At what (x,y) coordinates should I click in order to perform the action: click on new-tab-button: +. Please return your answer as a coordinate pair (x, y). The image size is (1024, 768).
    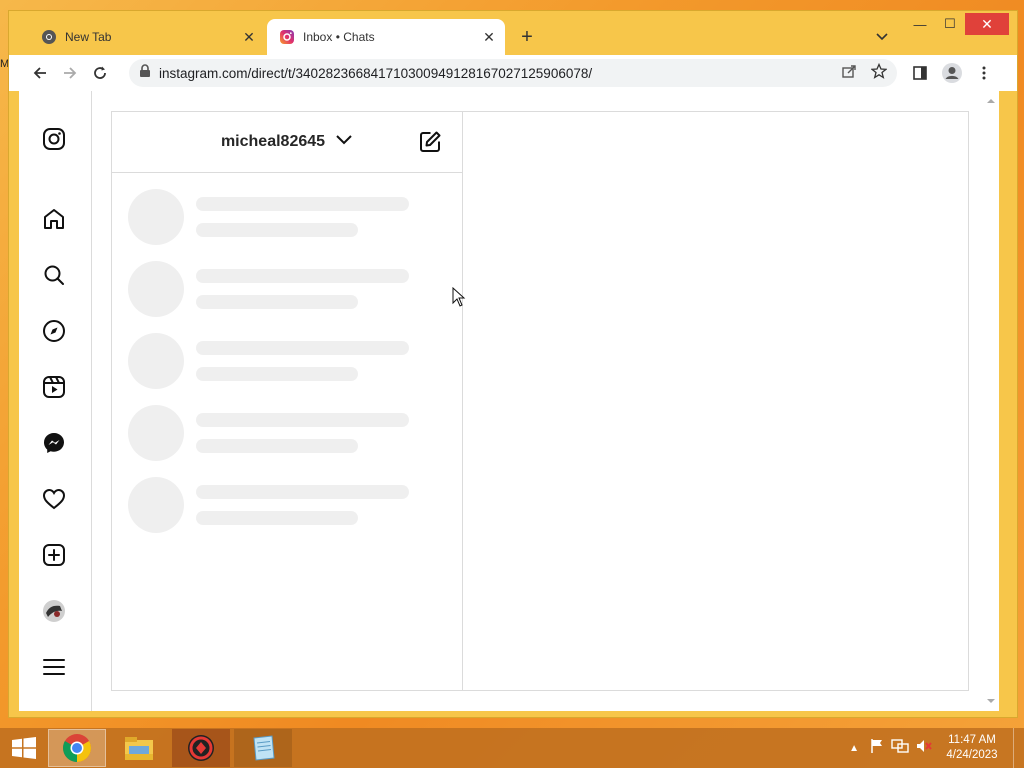
    Looking at the image, I should click on (527, 37).